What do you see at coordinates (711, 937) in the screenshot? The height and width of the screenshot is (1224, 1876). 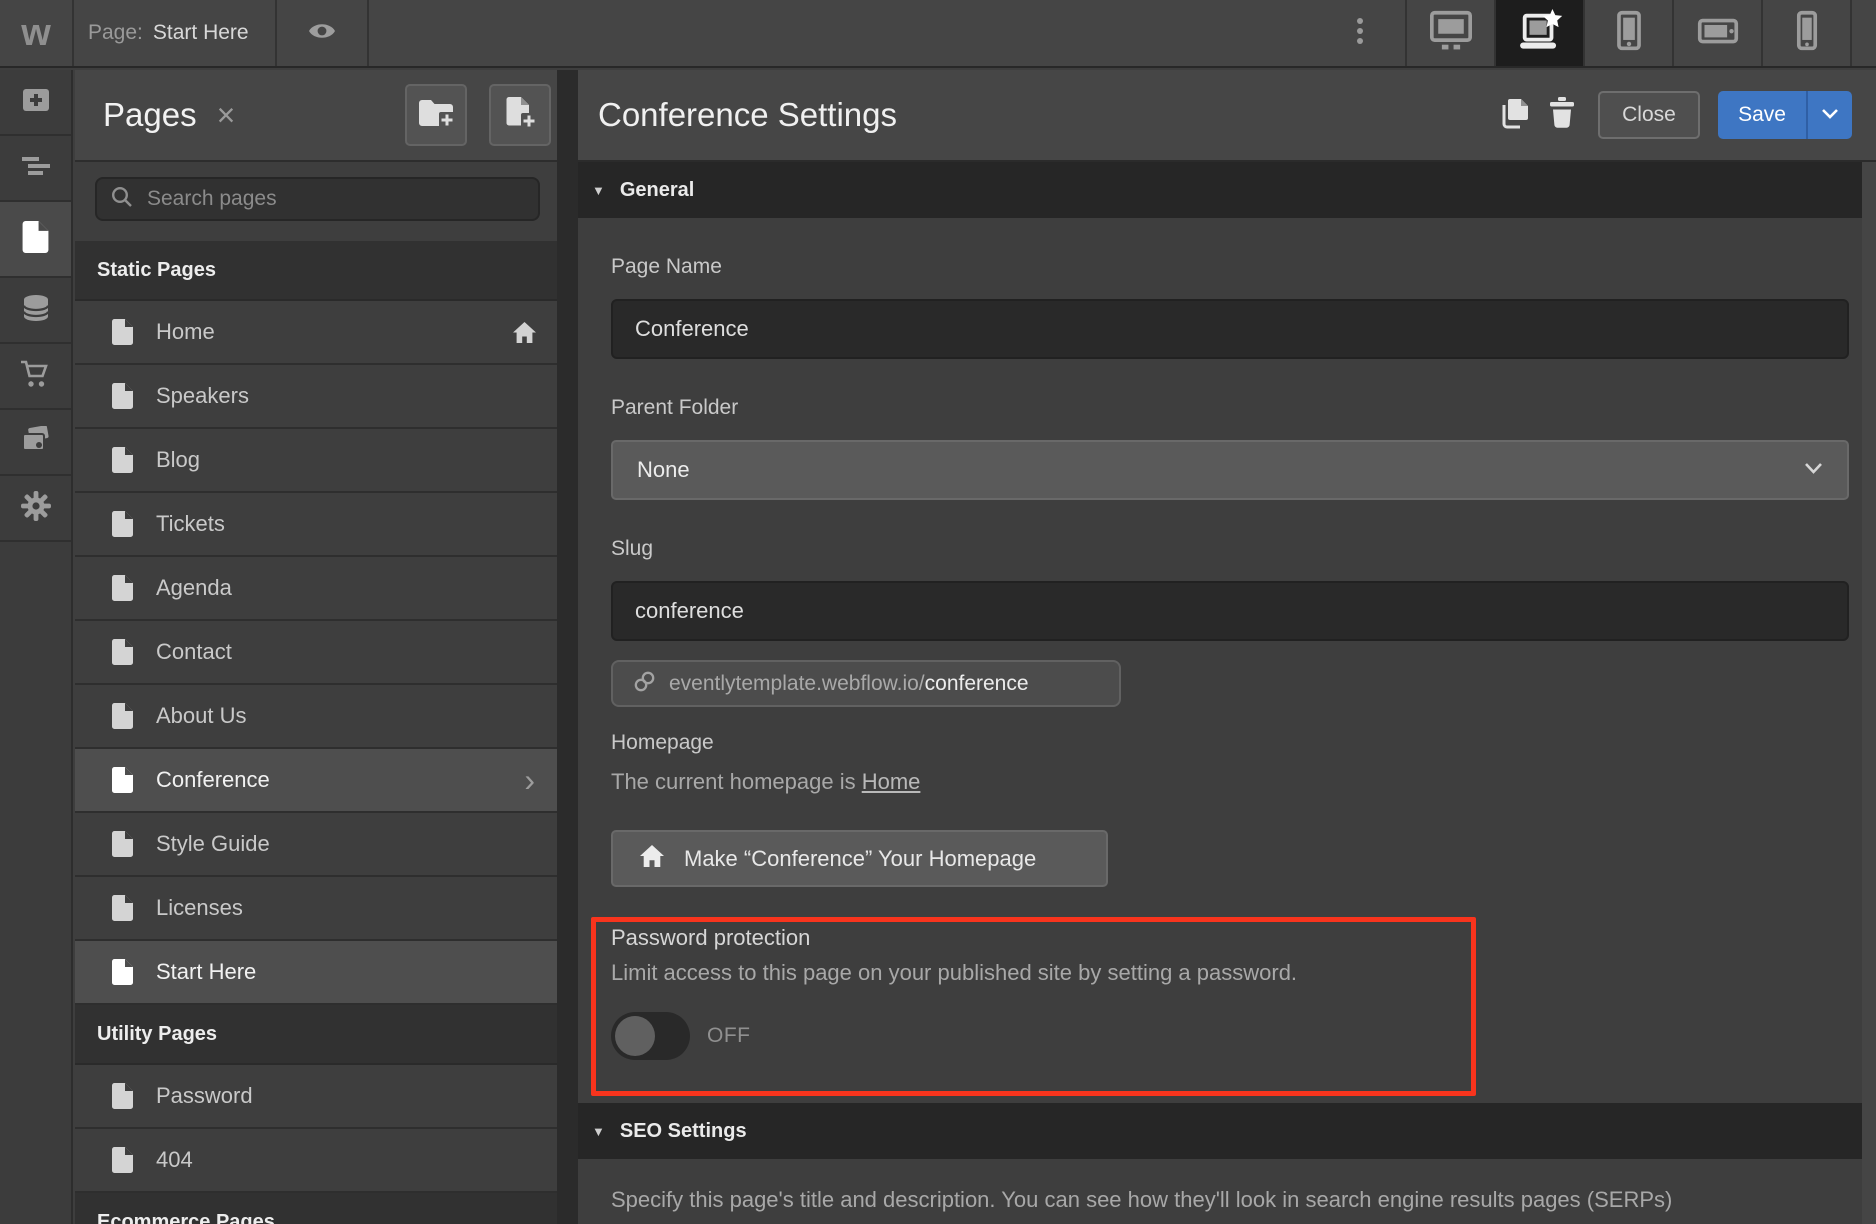 I see `password-protection-title: Password protection` at bounding box center [711, 937].